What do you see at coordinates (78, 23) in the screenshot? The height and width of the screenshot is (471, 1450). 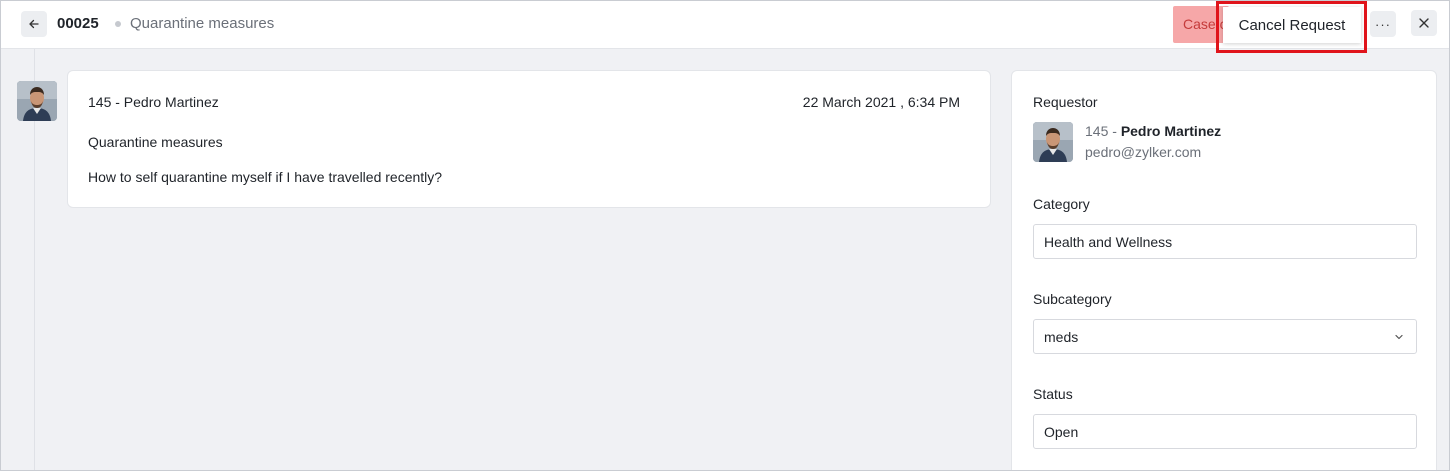 I see `ticket-id: 00025` at bounding box center [78, 23].